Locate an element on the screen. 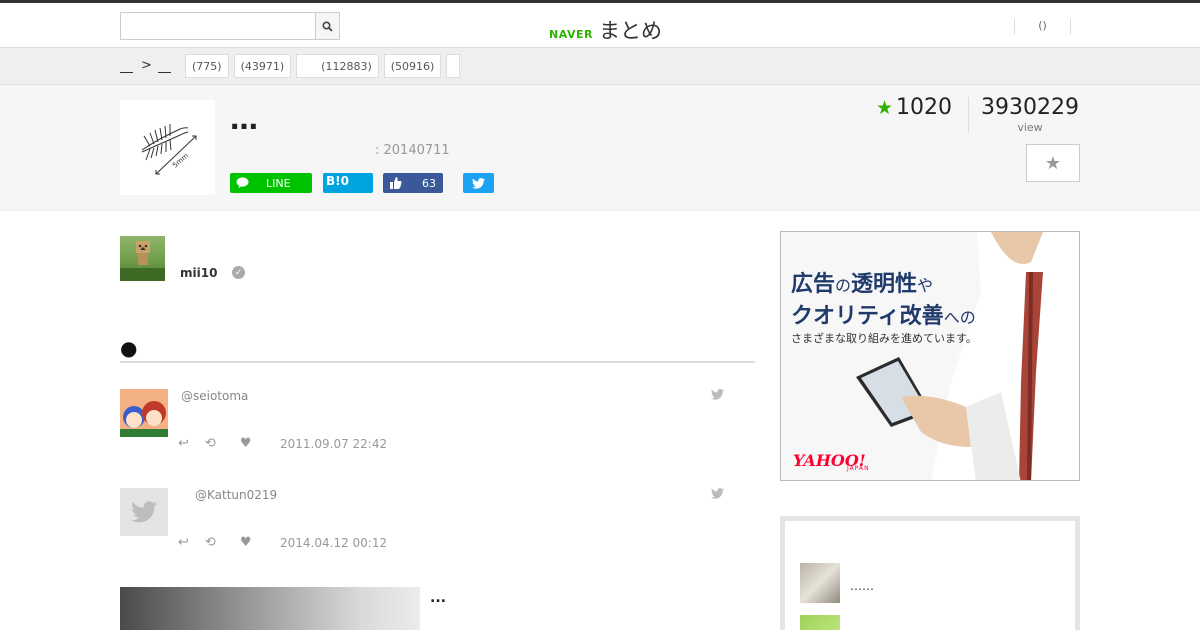  search-input is located at coordinates (218, 26).